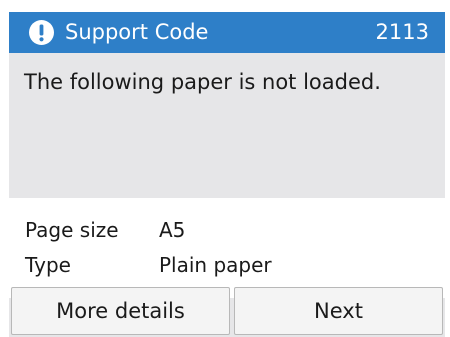 This screenshot has width=450, height=337. I want to click on page-size-value: A5, so click(172, 230).